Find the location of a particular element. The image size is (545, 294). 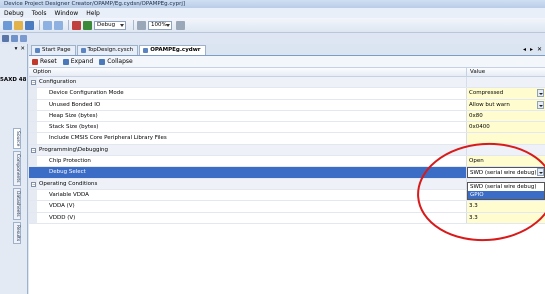

menu-tools: Tools is located at coordinates (39, 13).